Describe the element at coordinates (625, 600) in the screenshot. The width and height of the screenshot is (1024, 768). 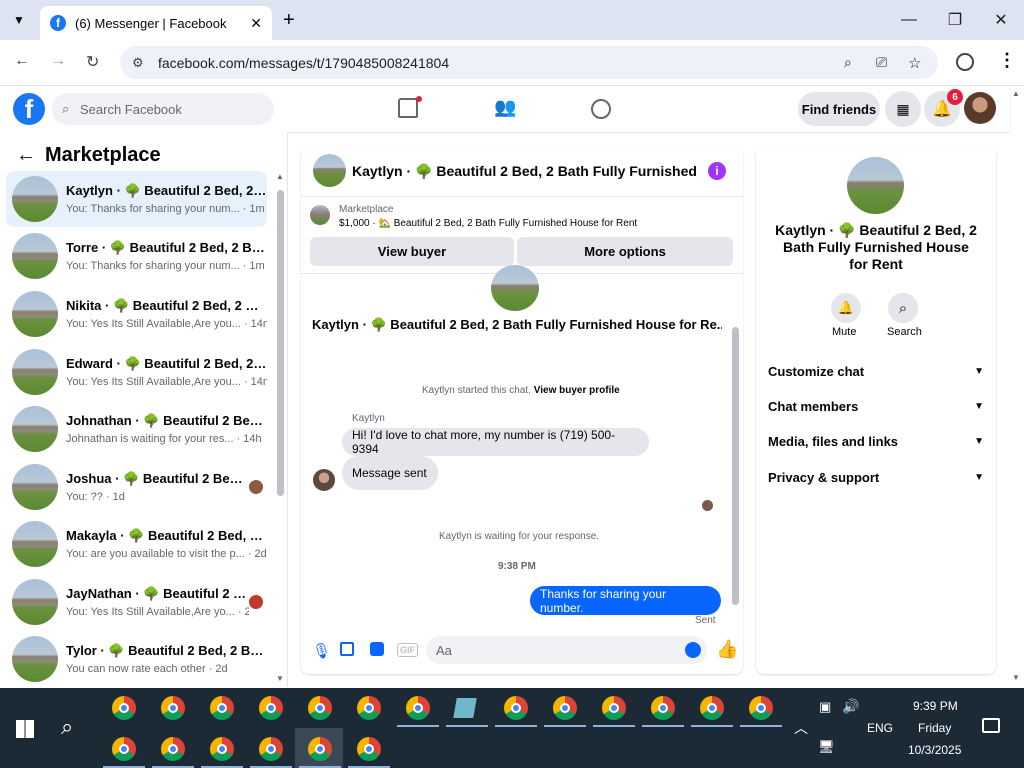
I see `outgoing-message: Thanks for sharing your number.` at that location.